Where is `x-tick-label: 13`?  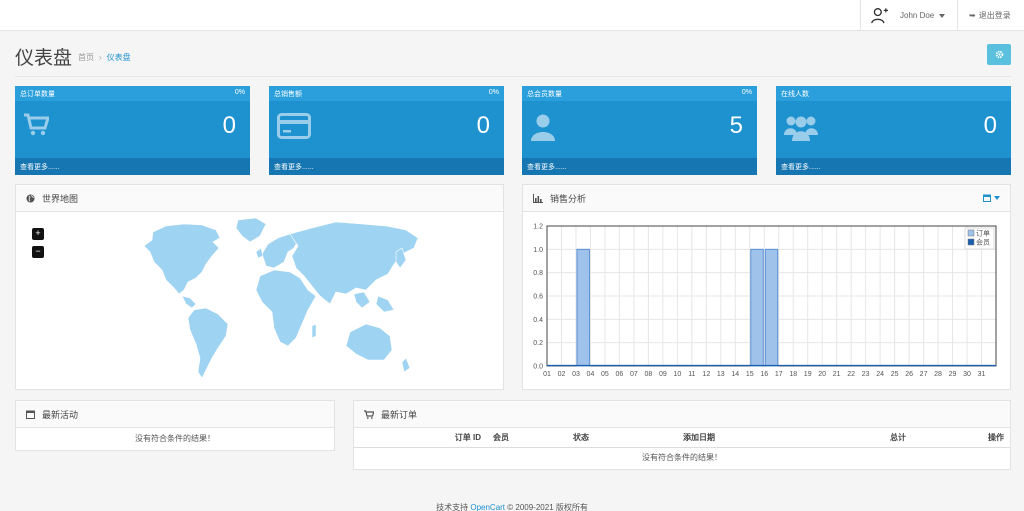
x-tick-label: 13 is located at coordinates (721, 374).